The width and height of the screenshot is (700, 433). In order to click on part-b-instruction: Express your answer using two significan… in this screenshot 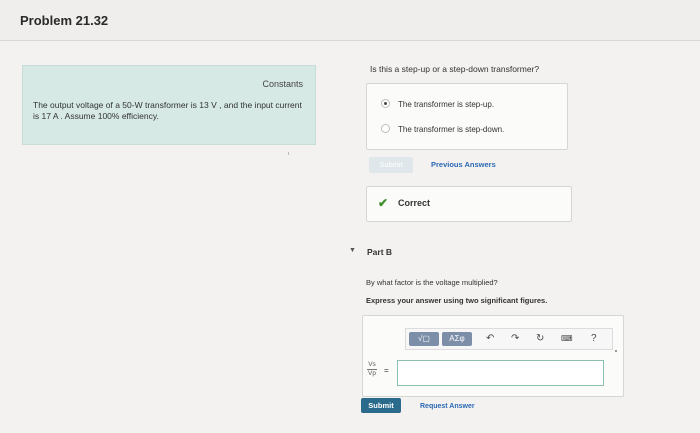, I will do `click(457, 300)`.